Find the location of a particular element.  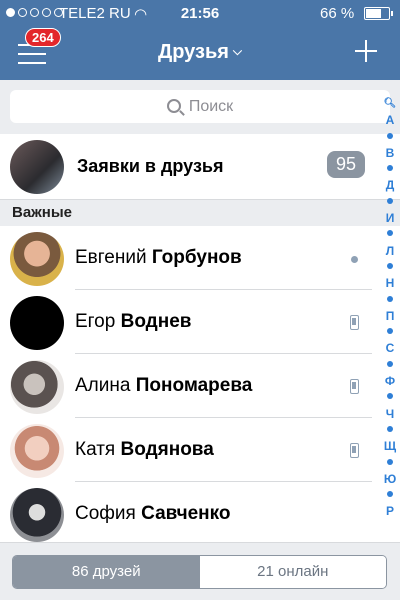

alphabet-index: 🔍︎ А В Д И Л Н П С Ф Ч Щ Ю Р is located at coordinates (390, 308).